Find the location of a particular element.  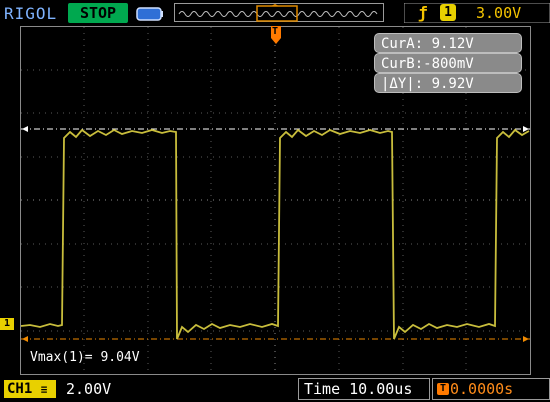

rising-edge-icon: ƒ is located at coordinates (423, 12).